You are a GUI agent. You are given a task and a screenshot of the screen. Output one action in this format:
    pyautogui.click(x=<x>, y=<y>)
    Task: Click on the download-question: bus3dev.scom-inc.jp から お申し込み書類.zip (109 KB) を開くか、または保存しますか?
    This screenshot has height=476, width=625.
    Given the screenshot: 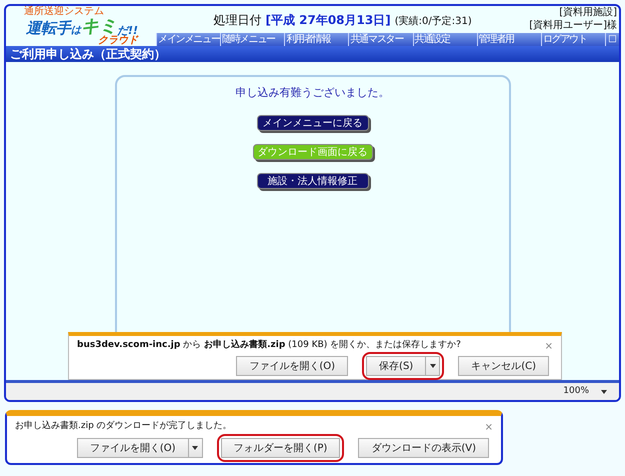 What is the action you would take?
    pyautogui.click(x=269, y=345)
    